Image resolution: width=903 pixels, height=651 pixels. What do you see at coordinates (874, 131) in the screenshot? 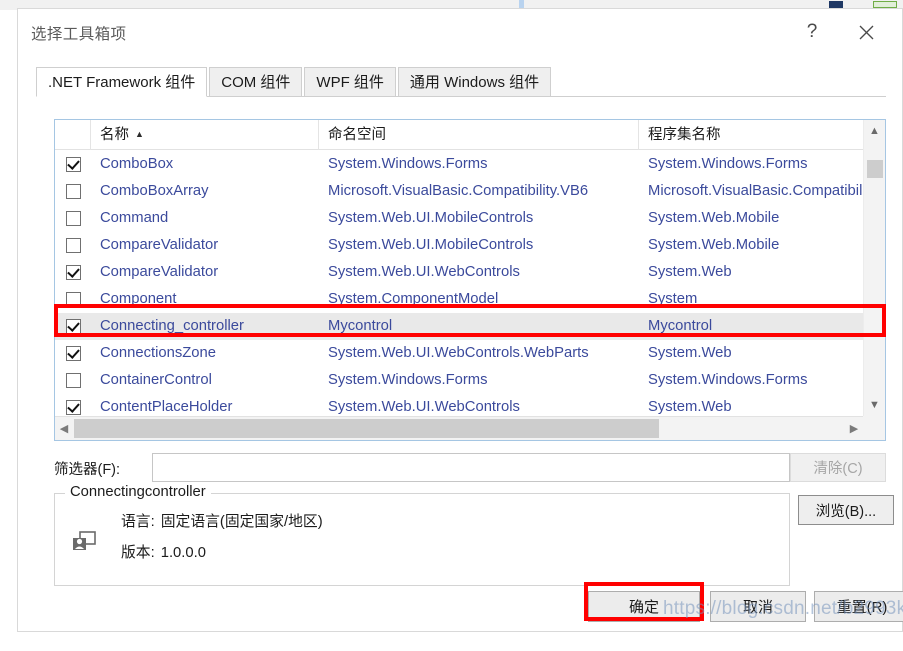
I see `scroll-up-icon: ▲` at bounding box center [874, 131].